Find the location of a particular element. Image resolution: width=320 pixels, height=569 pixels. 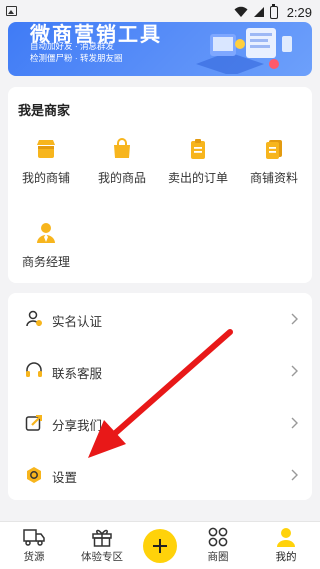

manager-icon is located at coordinates (46, 233).